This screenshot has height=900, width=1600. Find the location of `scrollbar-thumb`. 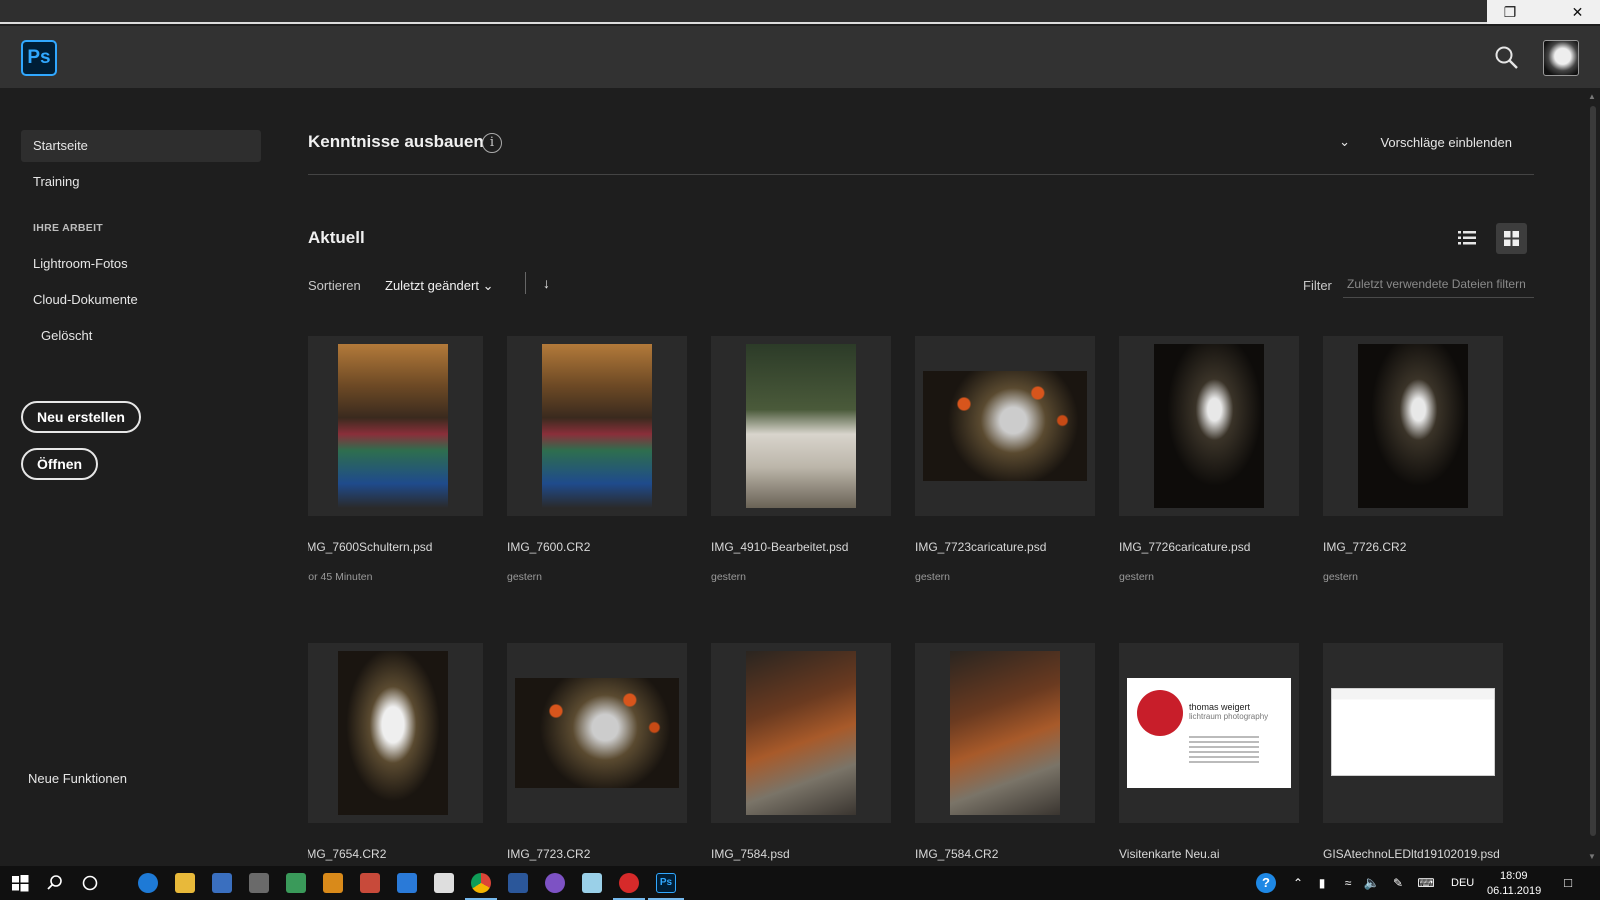

scrollbar-thumb is located at coordinates (1593, 471).